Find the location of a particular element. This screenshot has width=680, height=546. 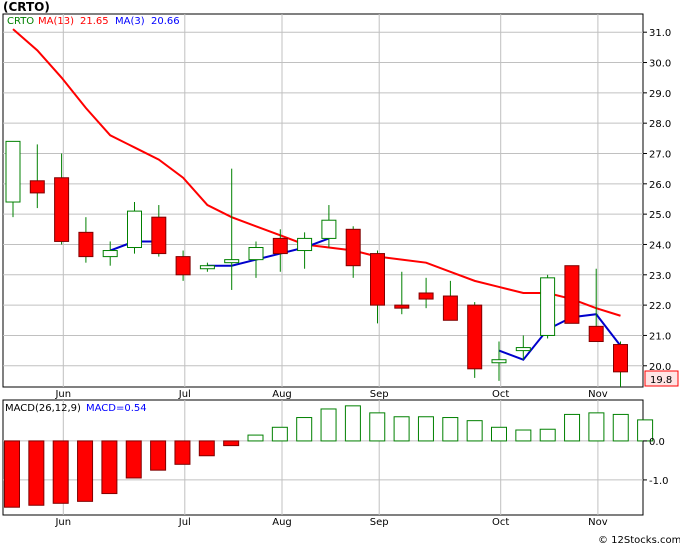

legend-ticker: CRTO is located at coordinates (20, 21).